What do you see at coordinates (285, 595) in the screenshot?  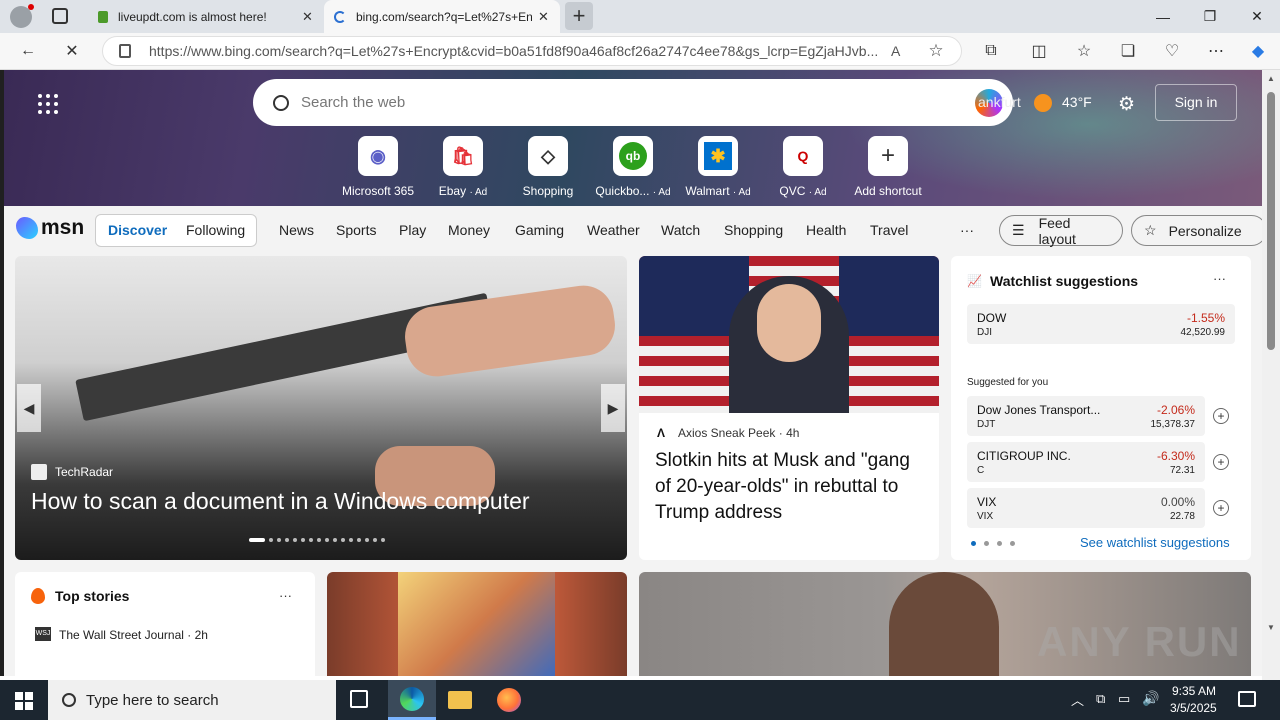 I see `top-stories-menu: ···` at bounding box center [285, 595].